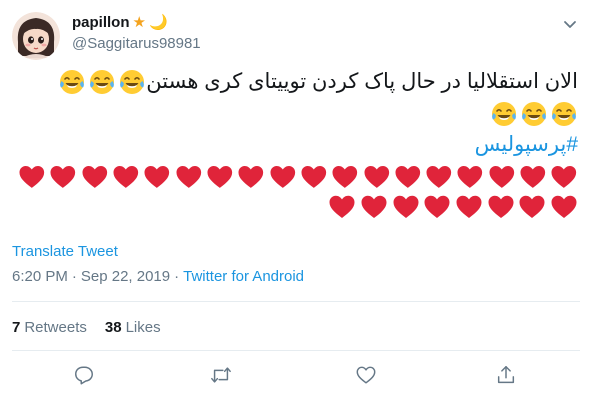 The height and width of the screenshot is (400, 592). I want to click on user-name-row: papillon ★ 🌙, so click(120, 22).